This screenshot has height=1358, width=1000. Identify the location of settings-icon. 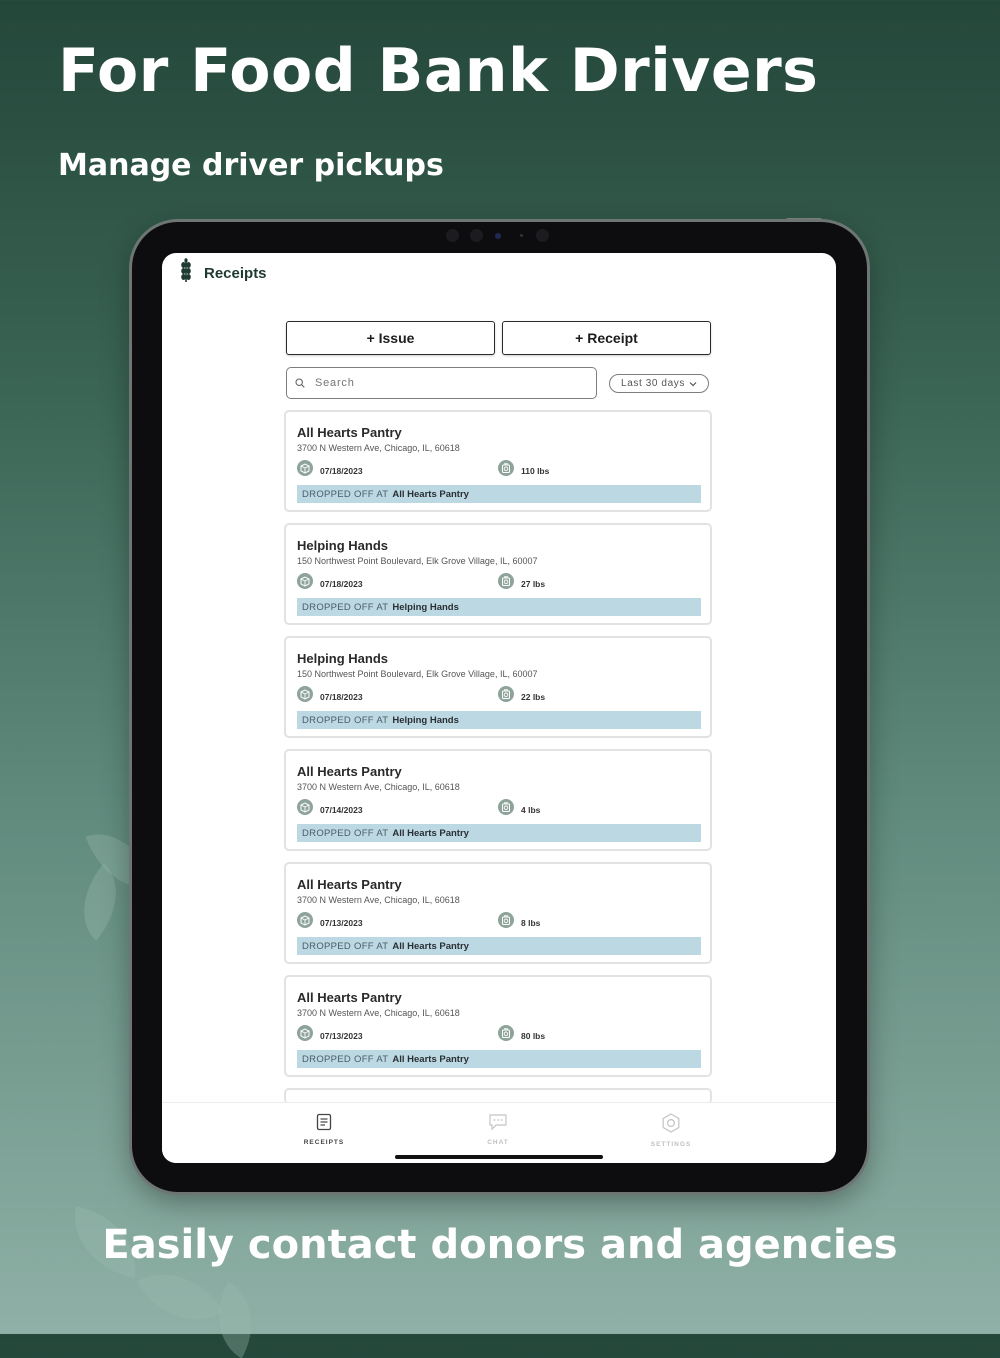
(671, 1125).